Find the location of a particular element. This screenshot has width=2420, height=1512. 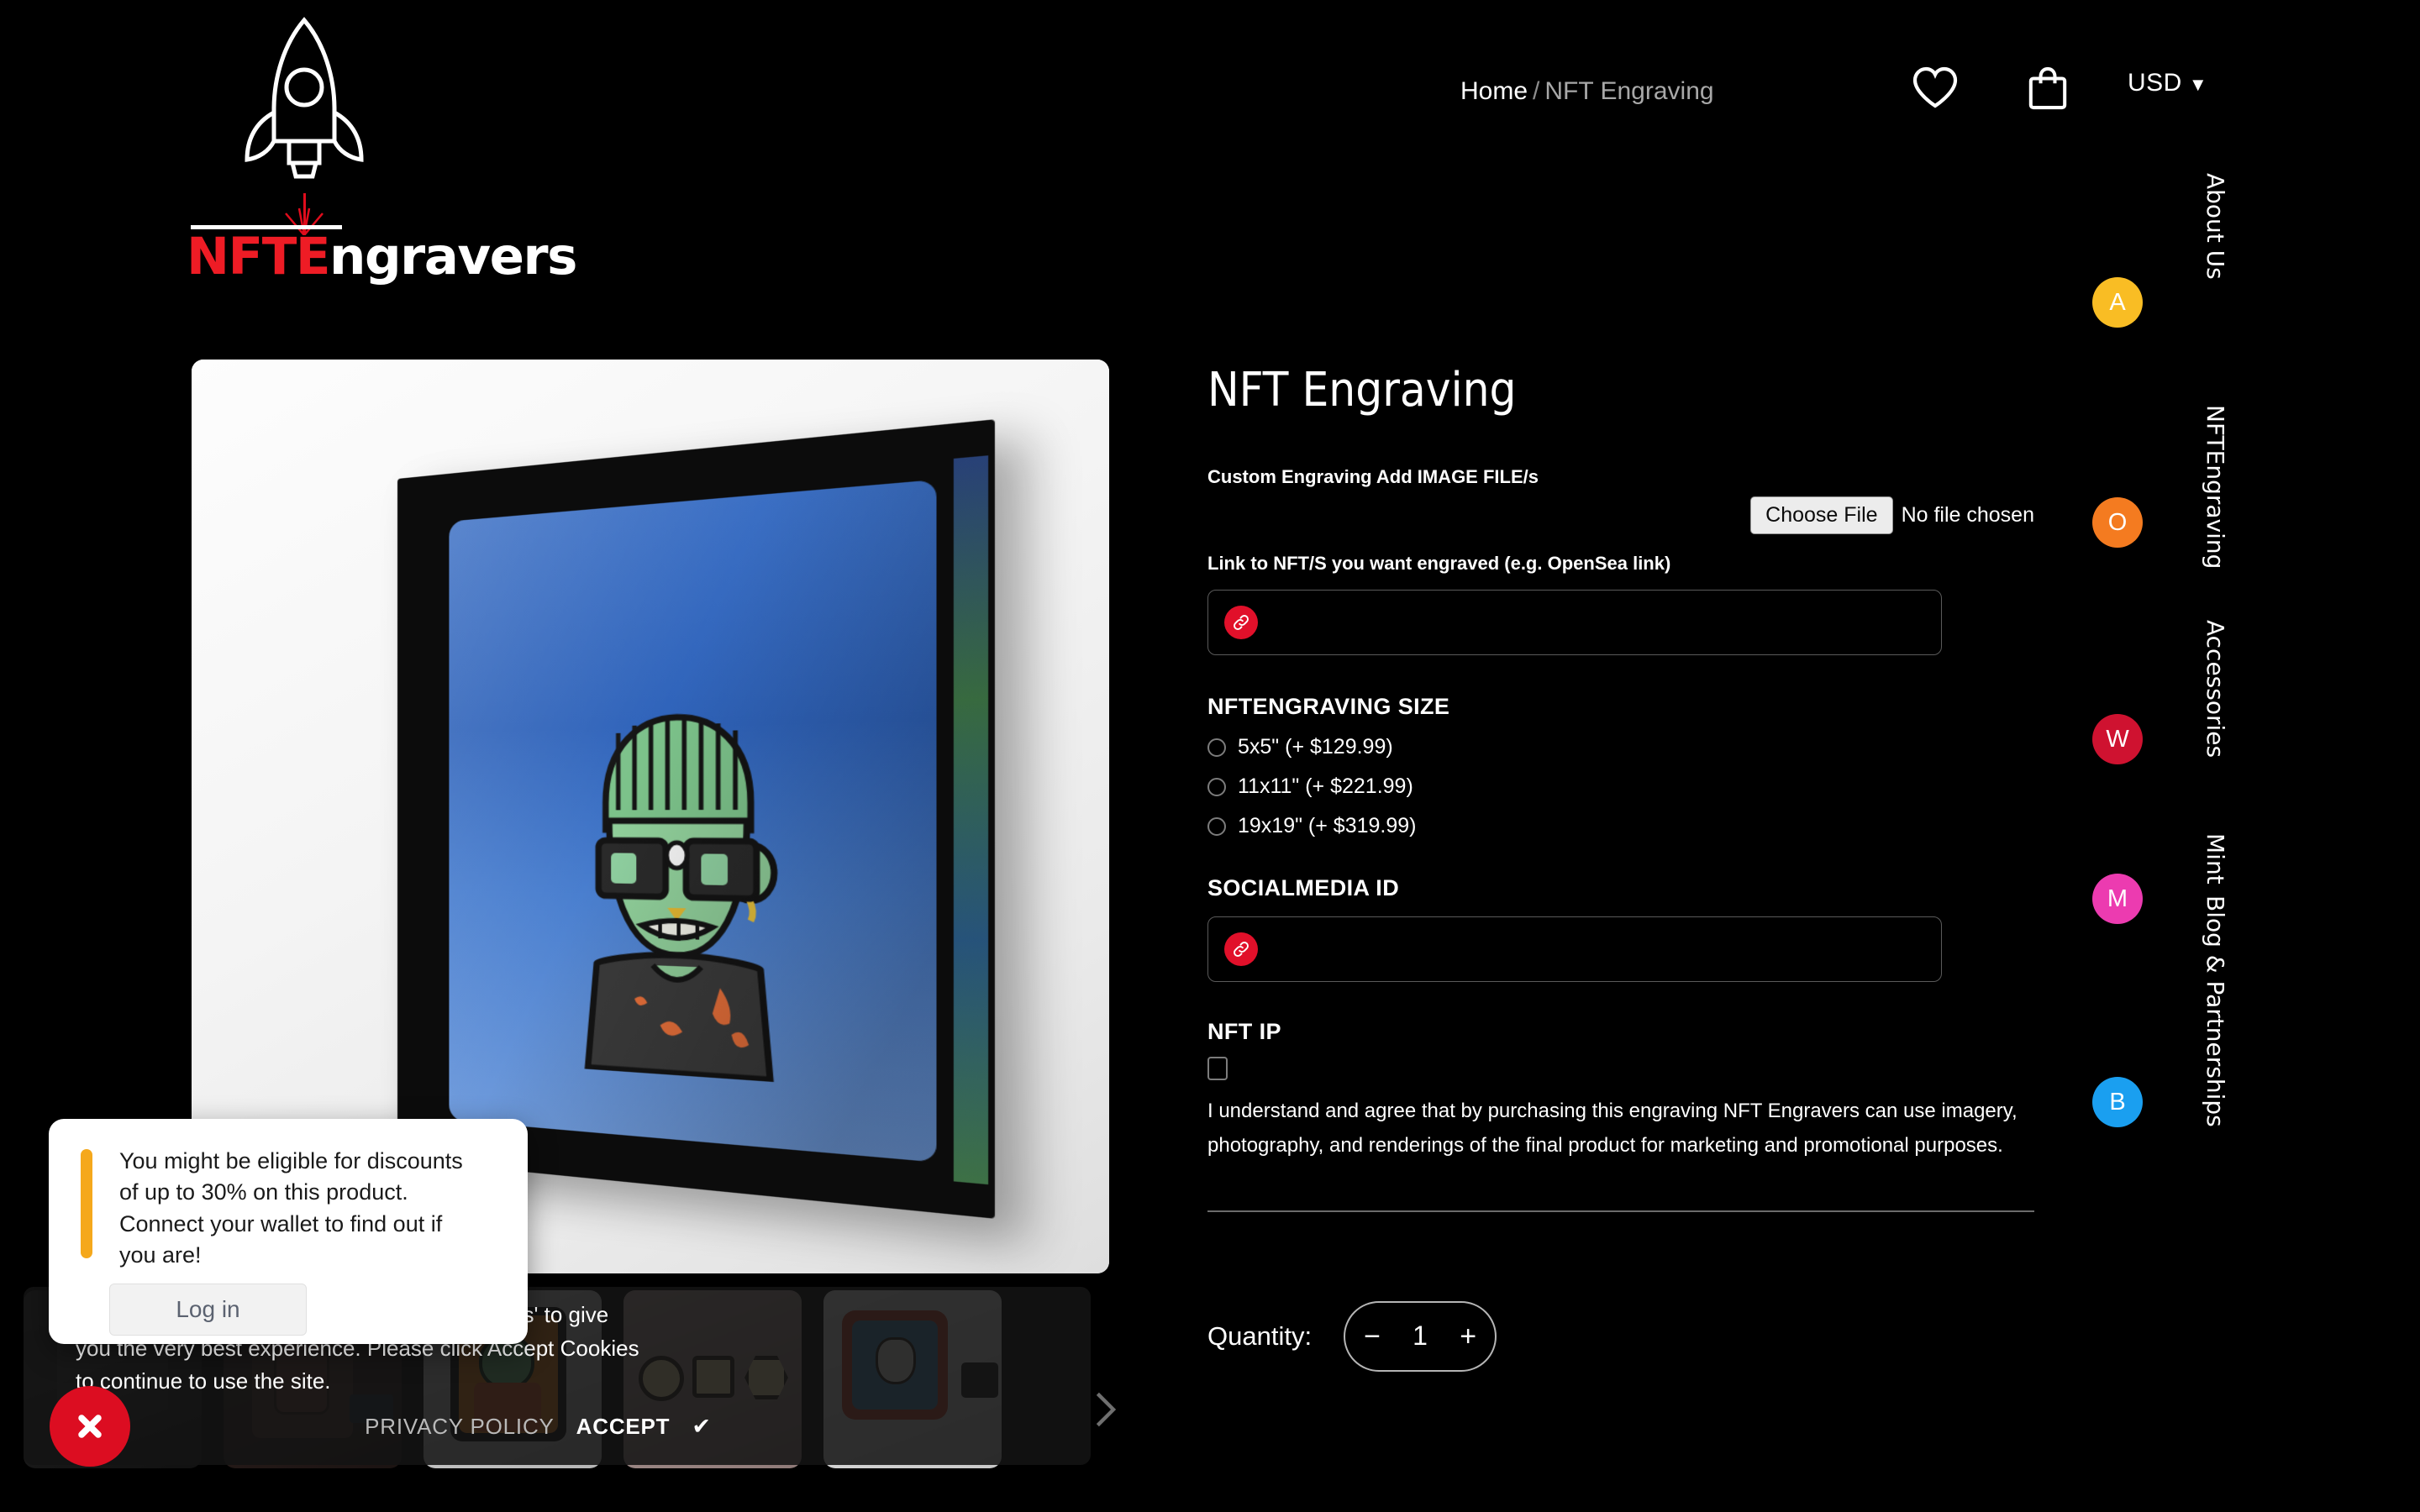

chevron-right-icon is located at coordinates (1105, 1409).